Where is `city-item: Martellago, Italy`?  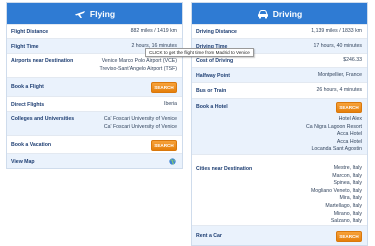
city-item: Martellago, Italy is located at coordinates (343, 205).